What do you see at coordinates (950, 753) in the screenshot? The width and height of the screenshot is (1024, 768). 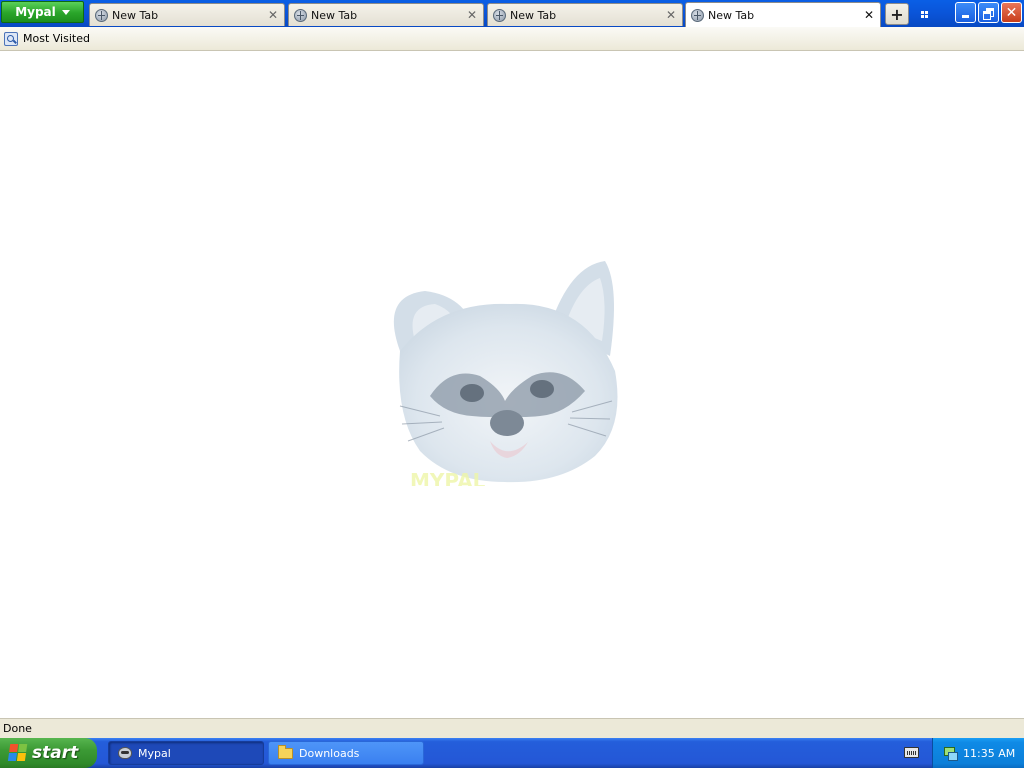 I see `network-icon` at bounding box center [950, 753].